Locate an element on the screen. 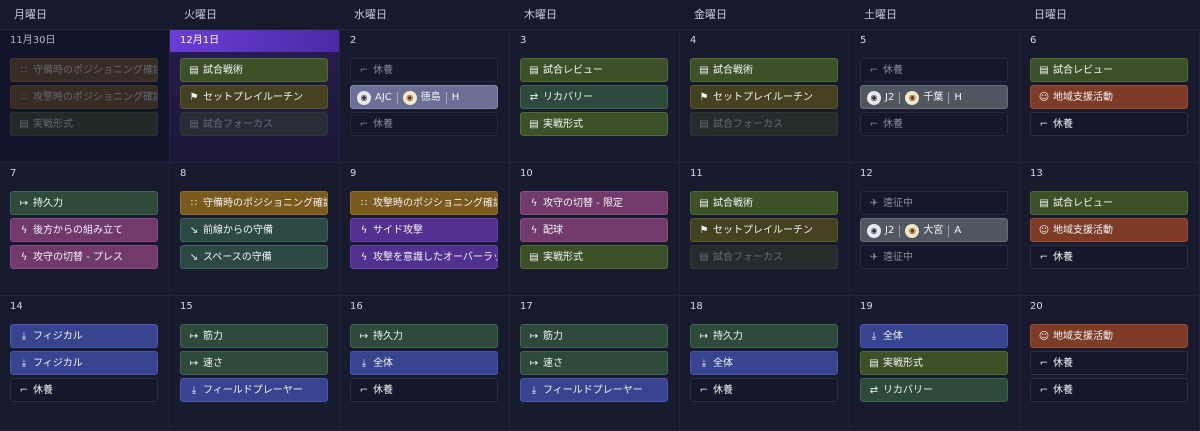 This screenshot has height=431, width=1200. calendar-day-cell: 8 ∷ 守備時のポジショニング確認 ↘ 前線からの守備 ↘ スペースの守備 is located at coordinates (255, 229).